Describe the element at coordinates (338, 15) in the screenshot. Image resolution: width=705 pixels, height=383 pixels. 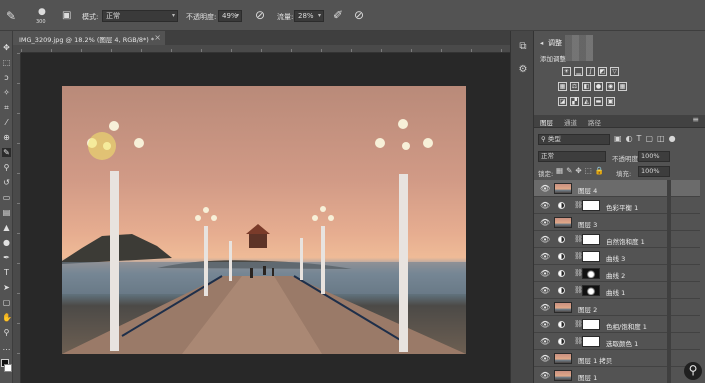
I see `airbrush-icon: ✐` at that location.